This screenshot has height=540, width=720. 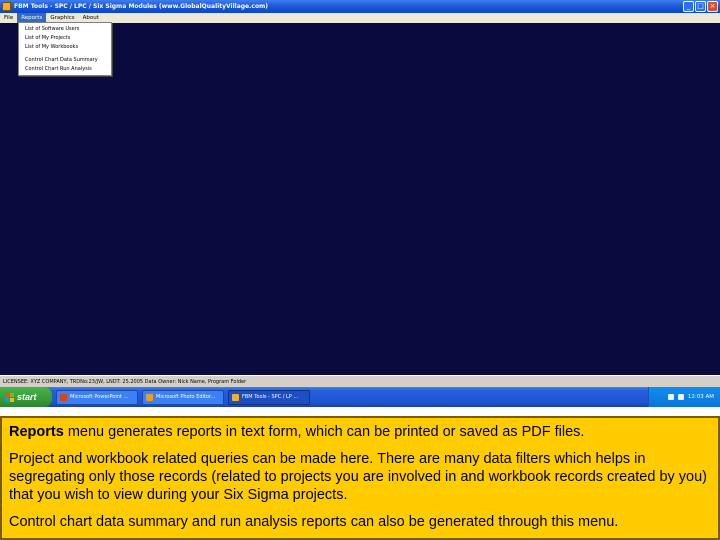 I want to click on window-controls: _ □ ×, so click(x=700, y=6).